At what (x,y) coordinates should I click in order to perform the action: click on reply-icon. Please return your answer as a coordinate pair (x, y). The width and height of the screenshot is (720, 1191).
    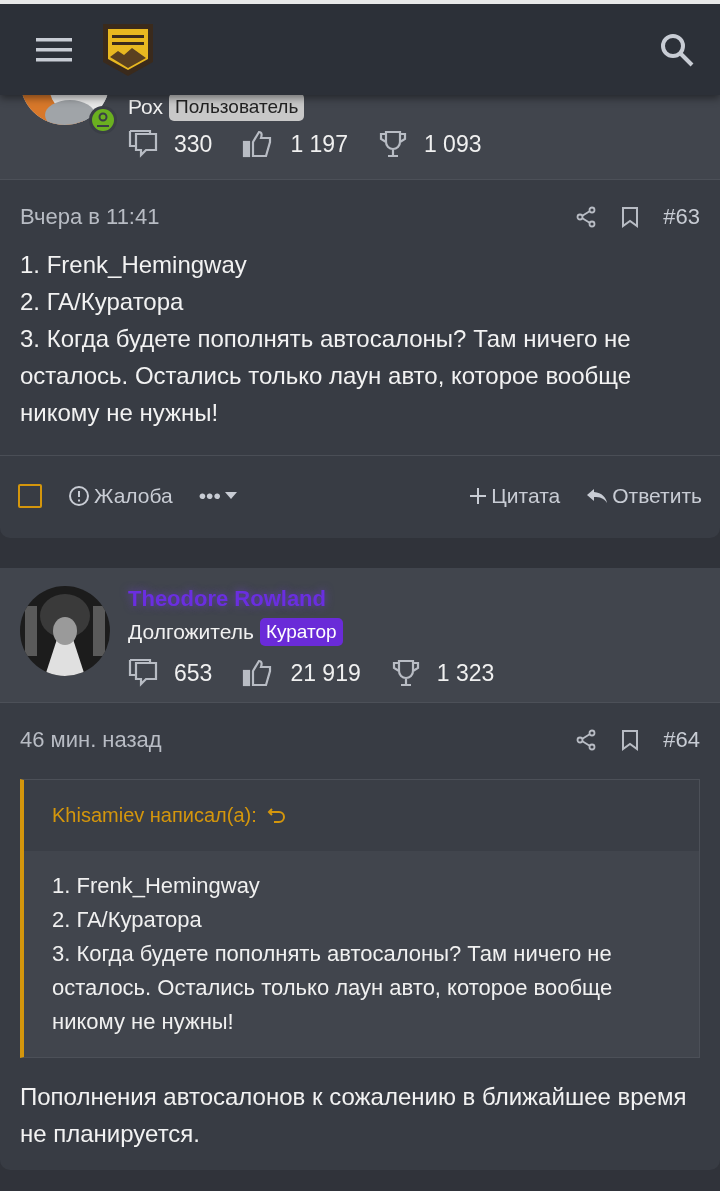
    Looking at the image, I should click on (597, 496).